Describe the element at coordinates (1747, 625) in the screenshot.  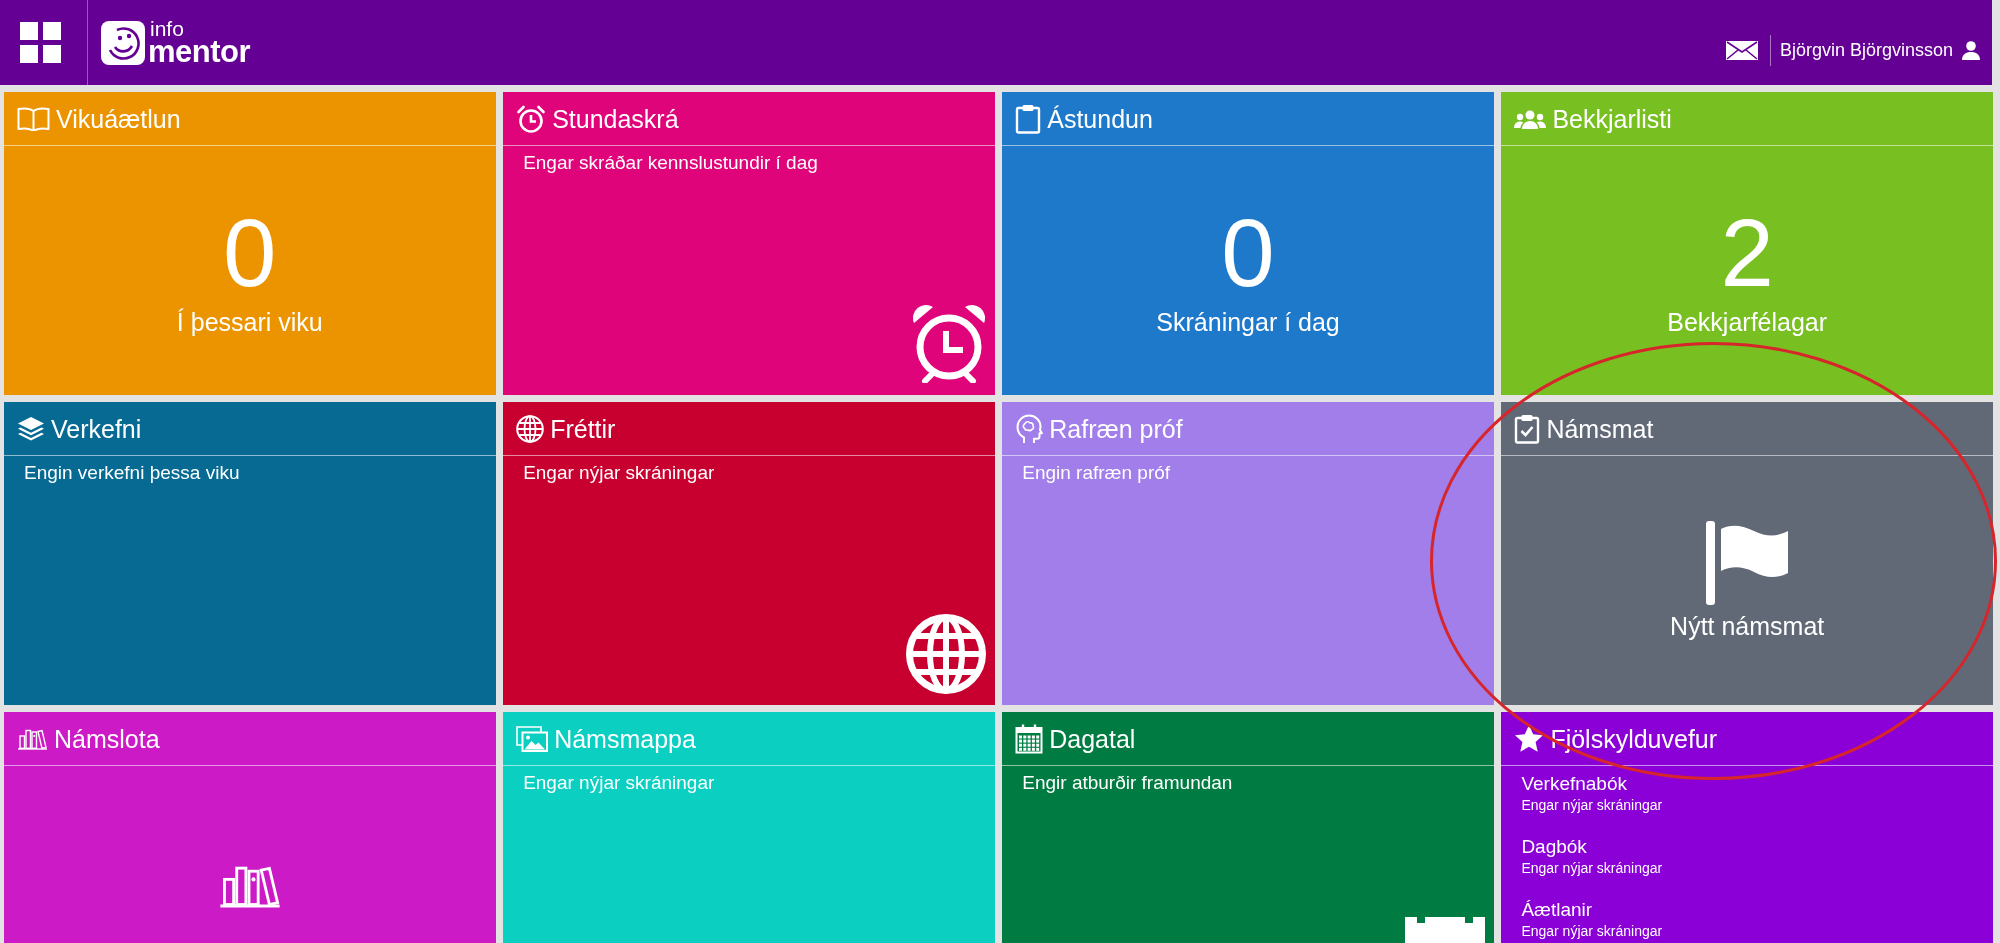
I see `action-caption: Nýtt námsmat` at that location.